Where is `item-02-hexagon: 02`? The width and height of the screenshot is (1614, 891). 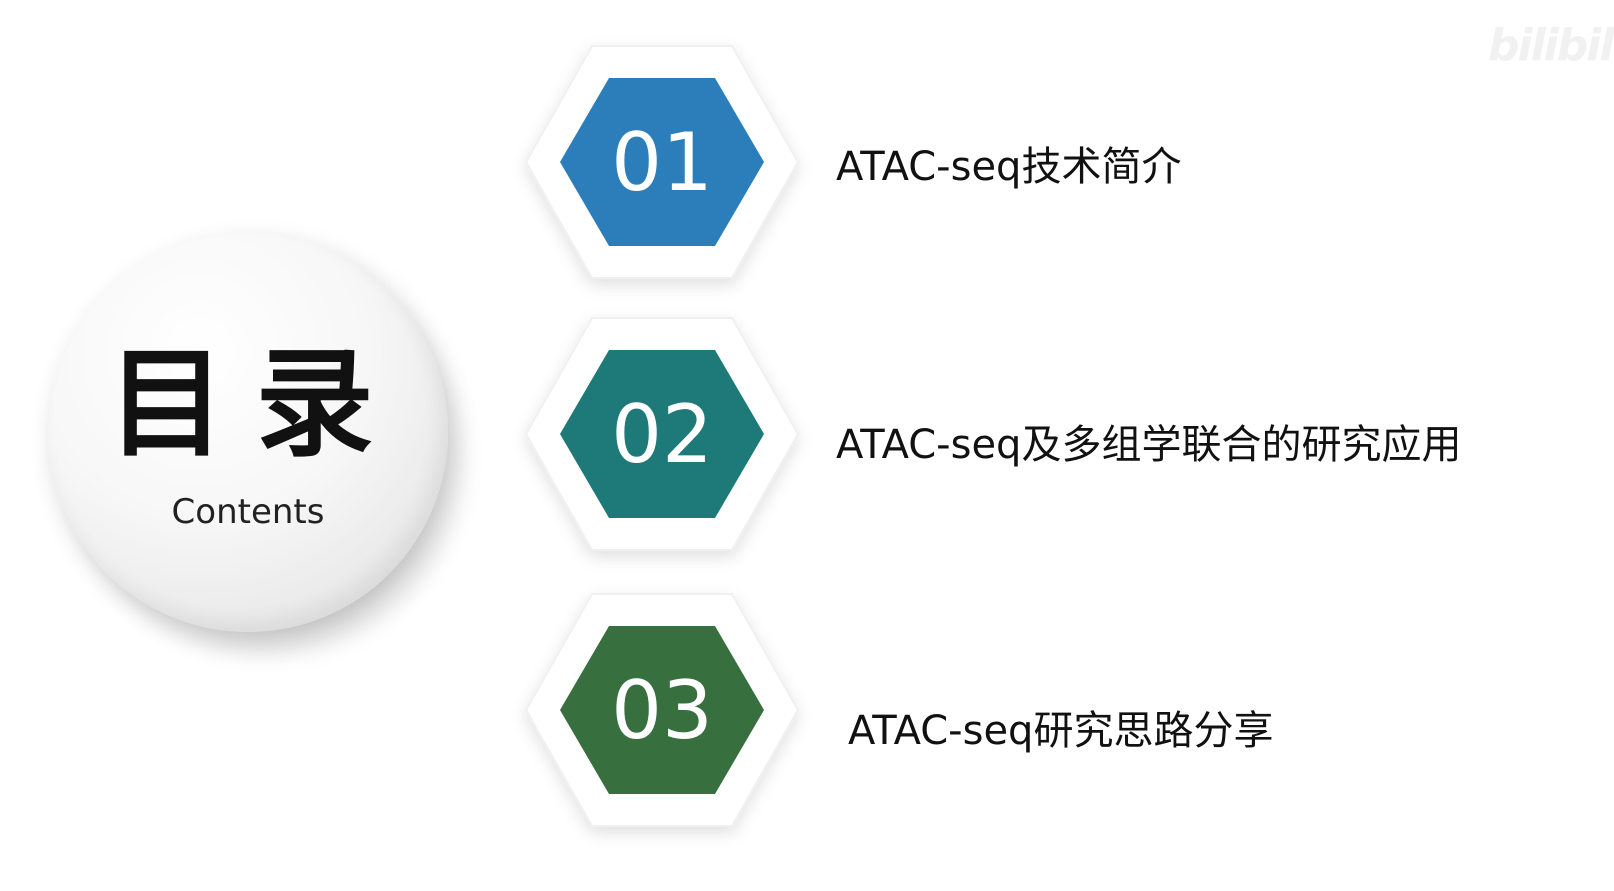 item-02-hexagon: 02 is located at coordinates (662, 434).